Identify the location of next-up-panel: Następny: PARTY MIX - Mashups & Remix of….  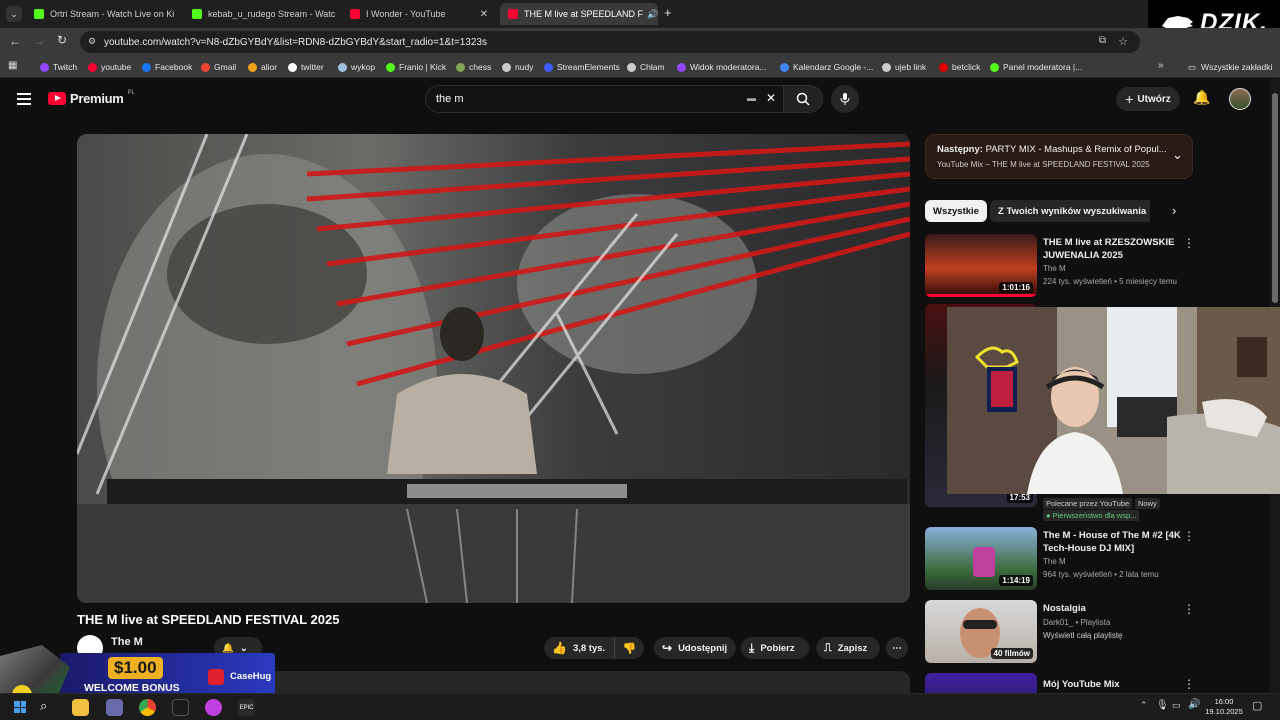
(1059, 156).